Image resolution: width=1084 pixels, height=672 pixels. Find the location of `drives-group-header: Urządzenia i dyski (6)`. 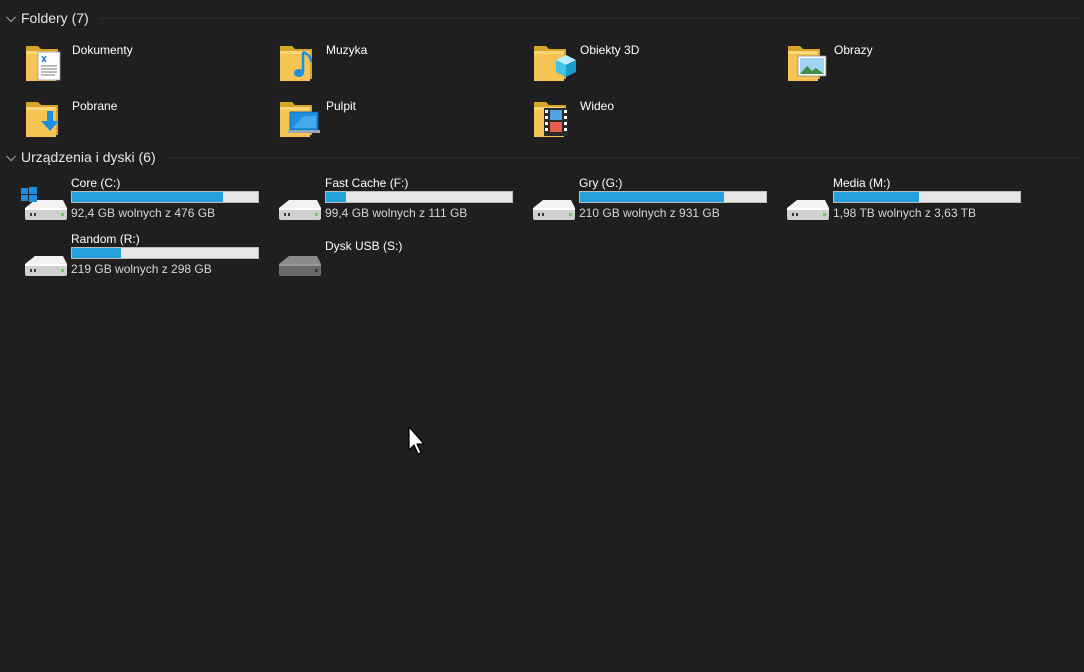

drives-group-header: Urządzenia i dyski (6) is located at coordinates (539, 158).